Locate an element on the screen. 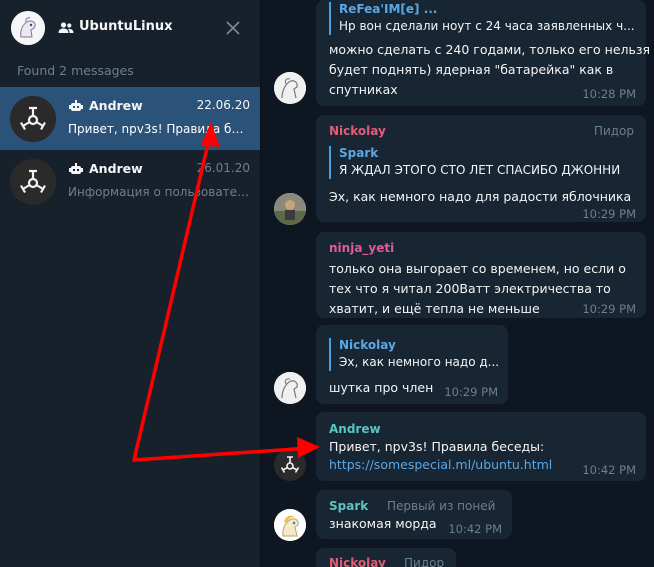 The width and height of the screenshot is (654, 567). result-date: 26.01.20 is located at coordinates (223, 168).